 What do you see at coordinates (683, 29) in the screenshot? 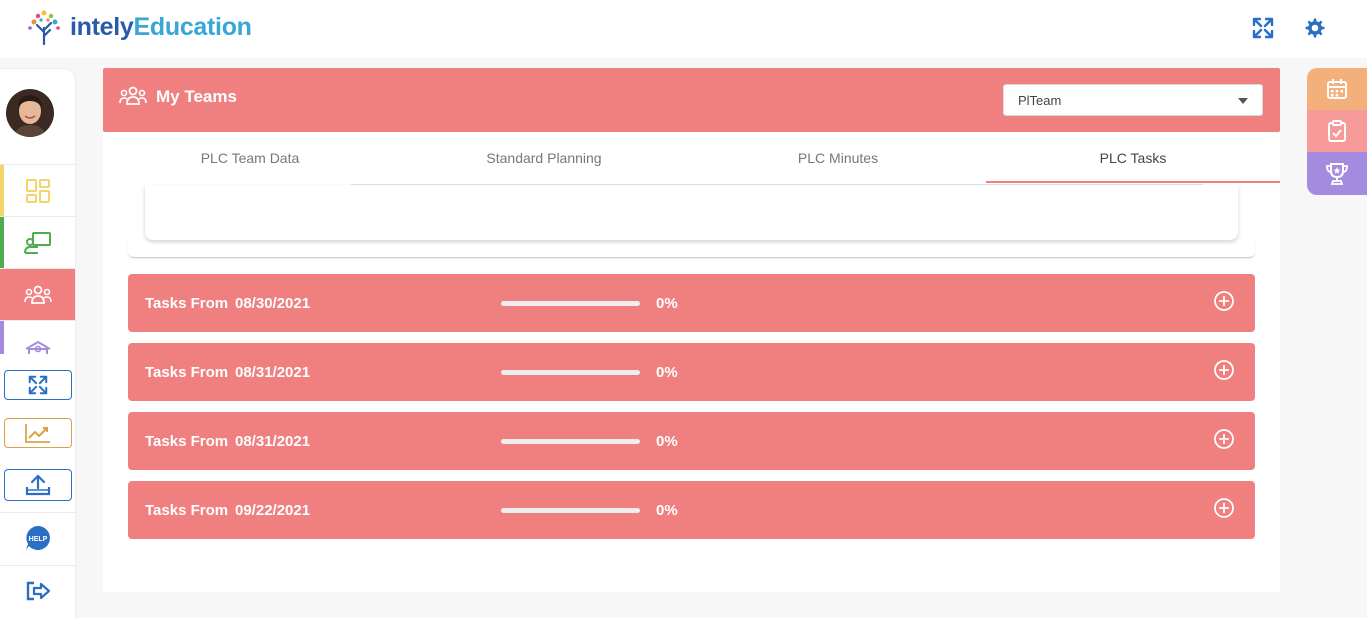
I see `top-header: intelyEducation` at bounding box center [683, 29].